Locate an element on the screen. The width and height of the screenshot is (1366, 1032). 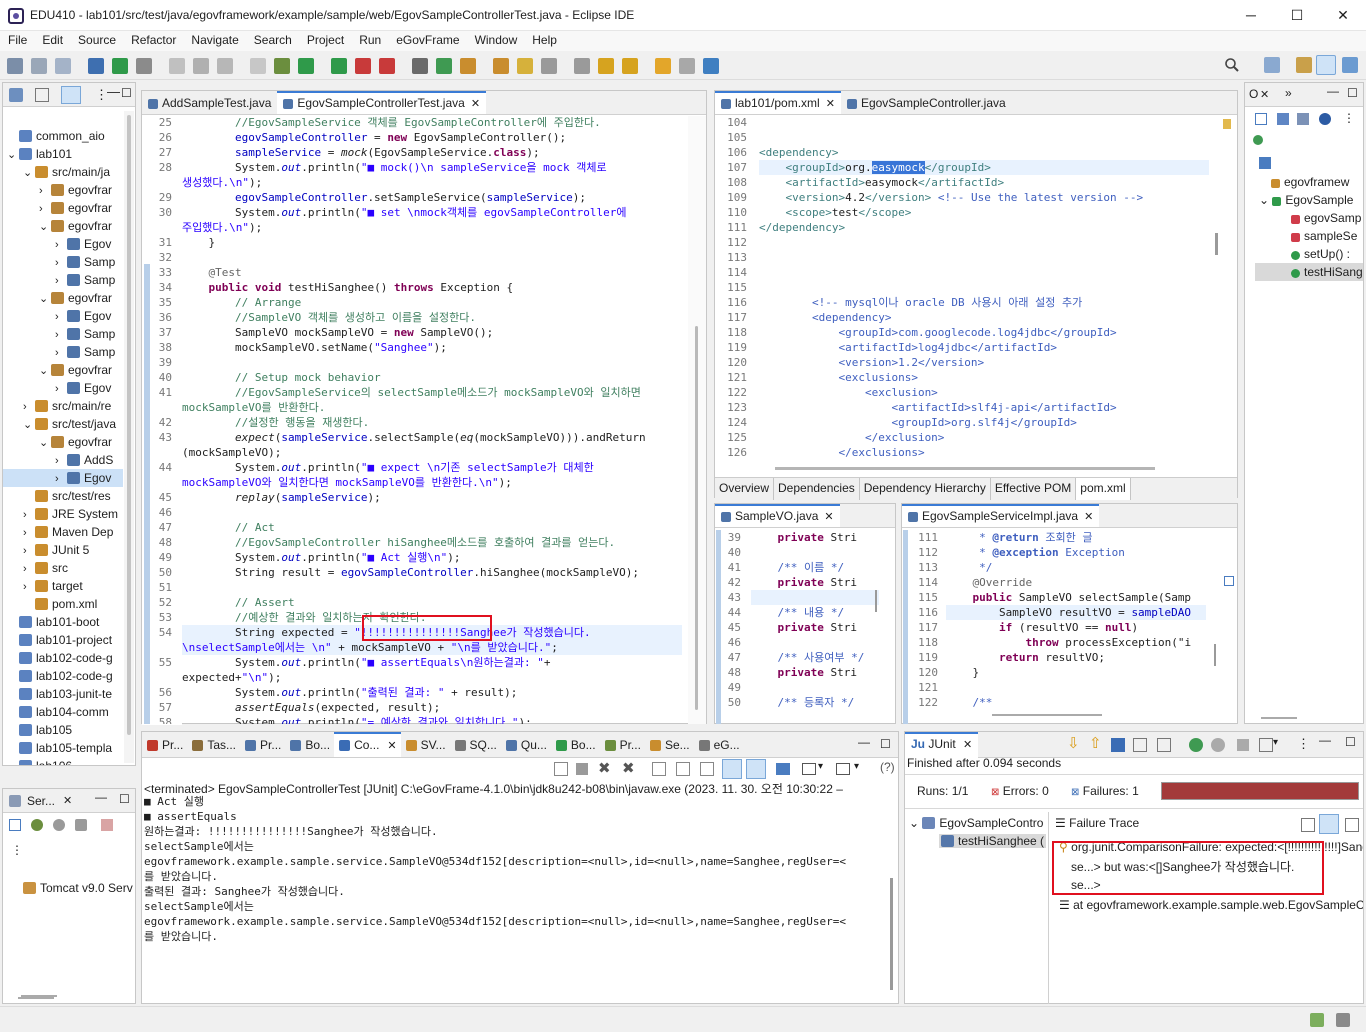
show-failures-only-icon is located at coordinates (1118, 745).